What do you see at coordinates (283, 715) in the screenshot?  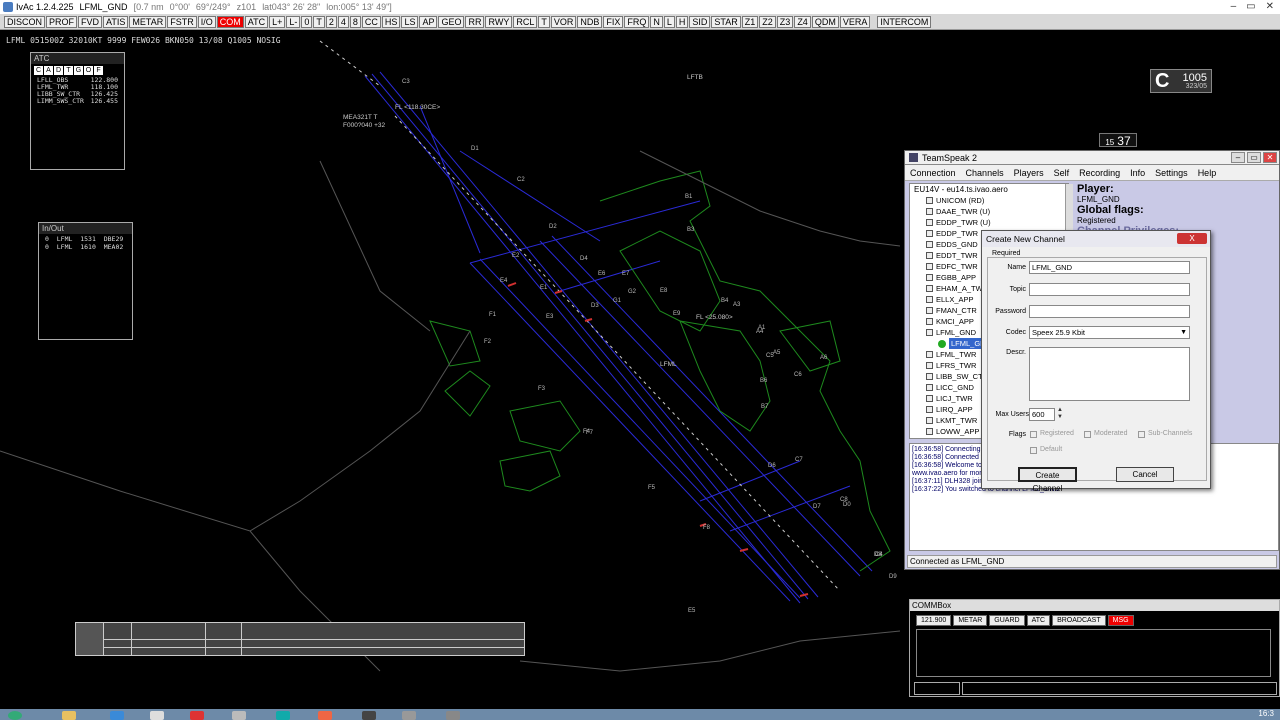 I see `skype-icon` at bounding box center [283, 715].